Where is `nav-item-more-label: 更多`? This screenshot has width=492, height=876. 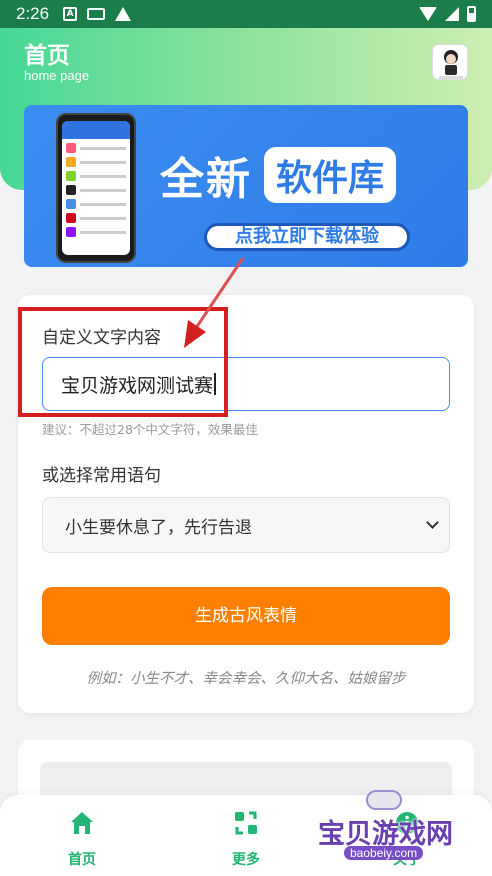
nav-item-more-label: 更多 is located at coordinates (246, 860).